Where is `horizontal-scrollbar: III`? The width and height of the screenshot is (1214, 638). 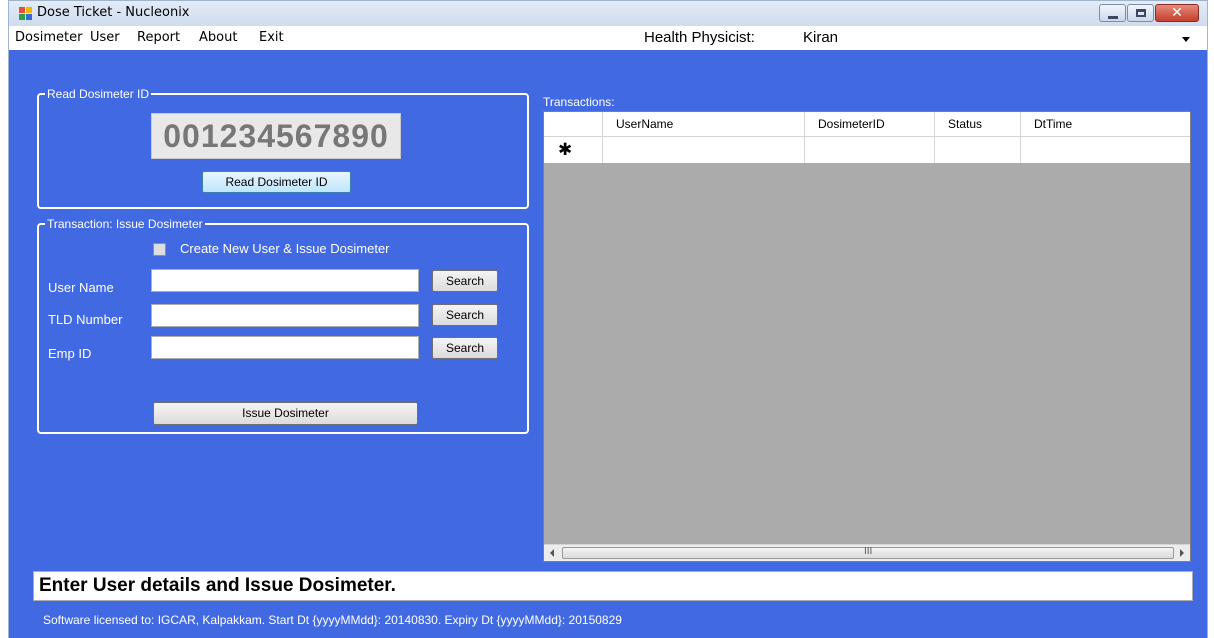
horizontal-scrollbar: III is located at coordinates (867, 552).